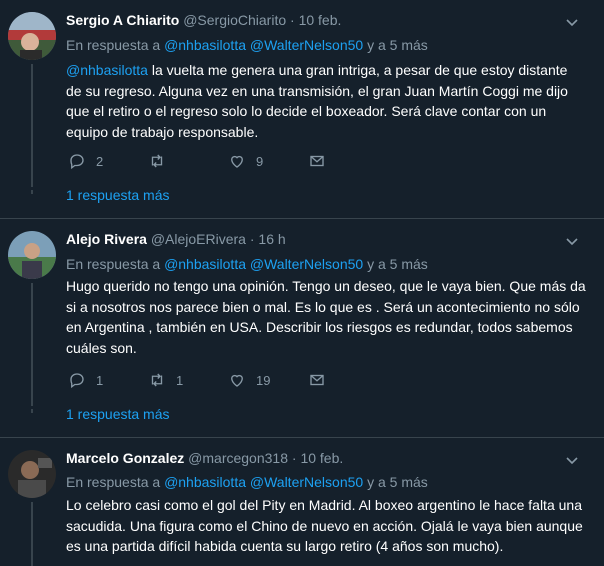 The height and width of the screenshot is (566, 604). Describe the element at coordinates (263, 380) in the screenshot. I see `like-count: 19` at that location.